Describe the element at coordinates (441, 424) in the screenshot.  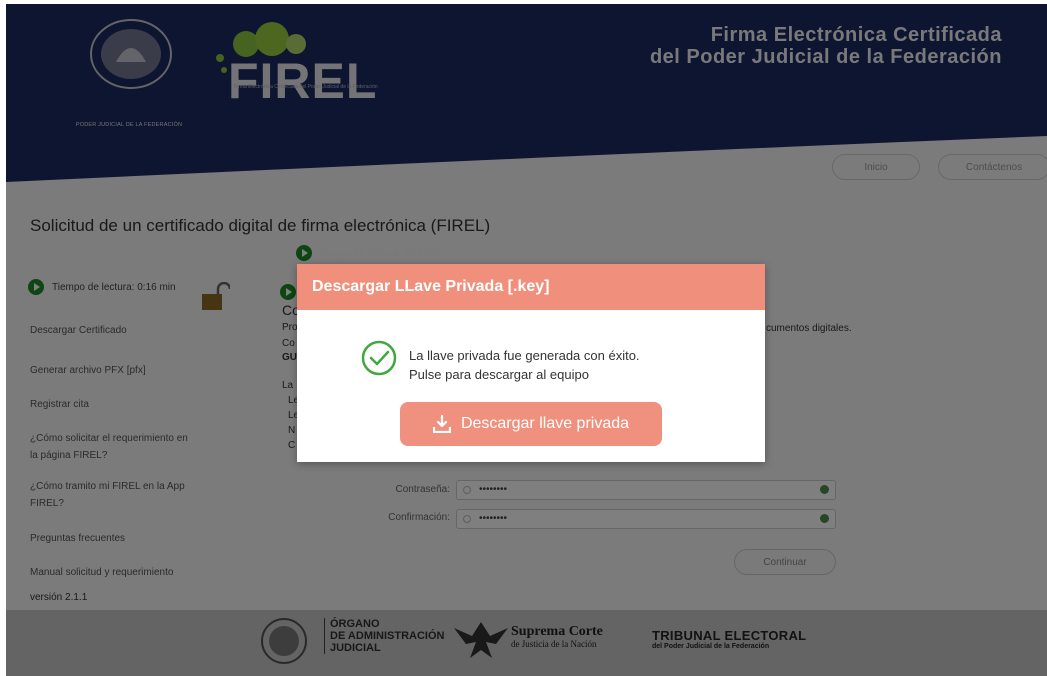
I see `download-icon` at that location.